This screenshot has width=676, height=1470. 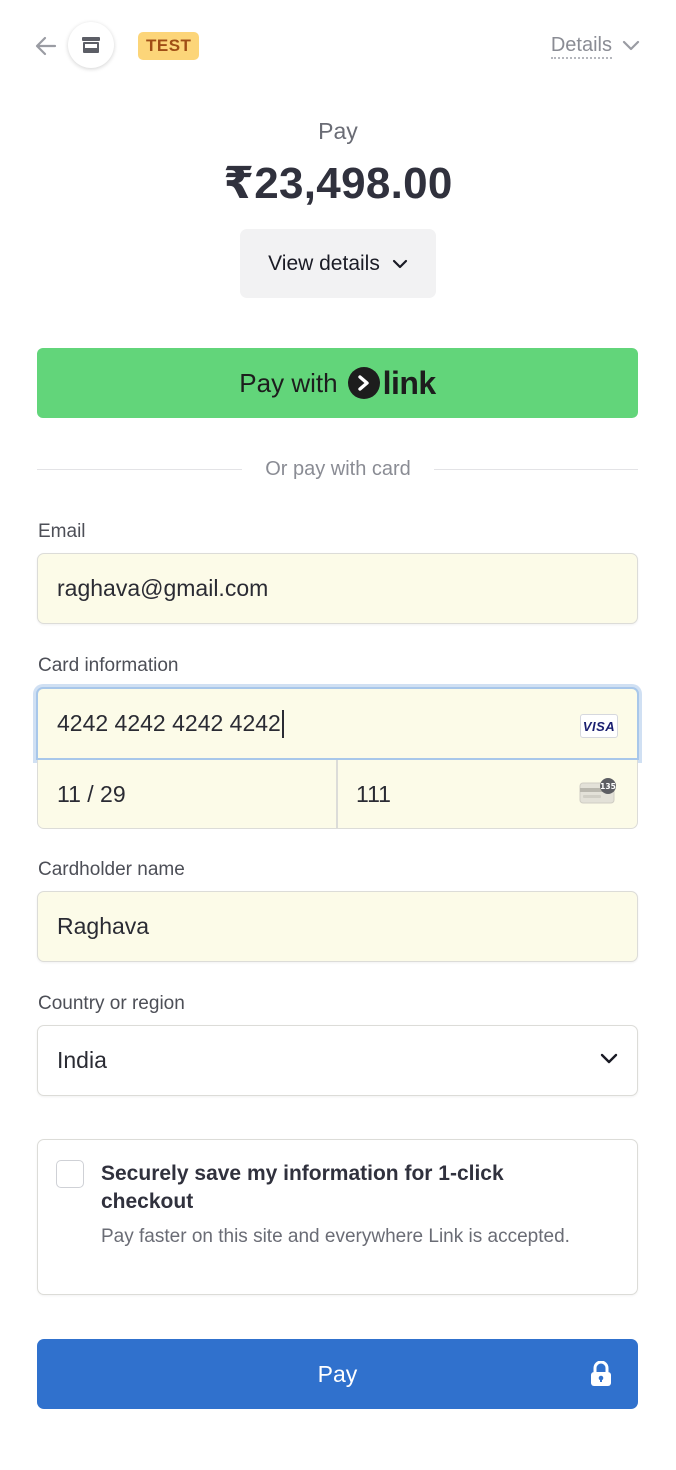 I want to click on view-details-button: View details, so click(x=338, y=263).